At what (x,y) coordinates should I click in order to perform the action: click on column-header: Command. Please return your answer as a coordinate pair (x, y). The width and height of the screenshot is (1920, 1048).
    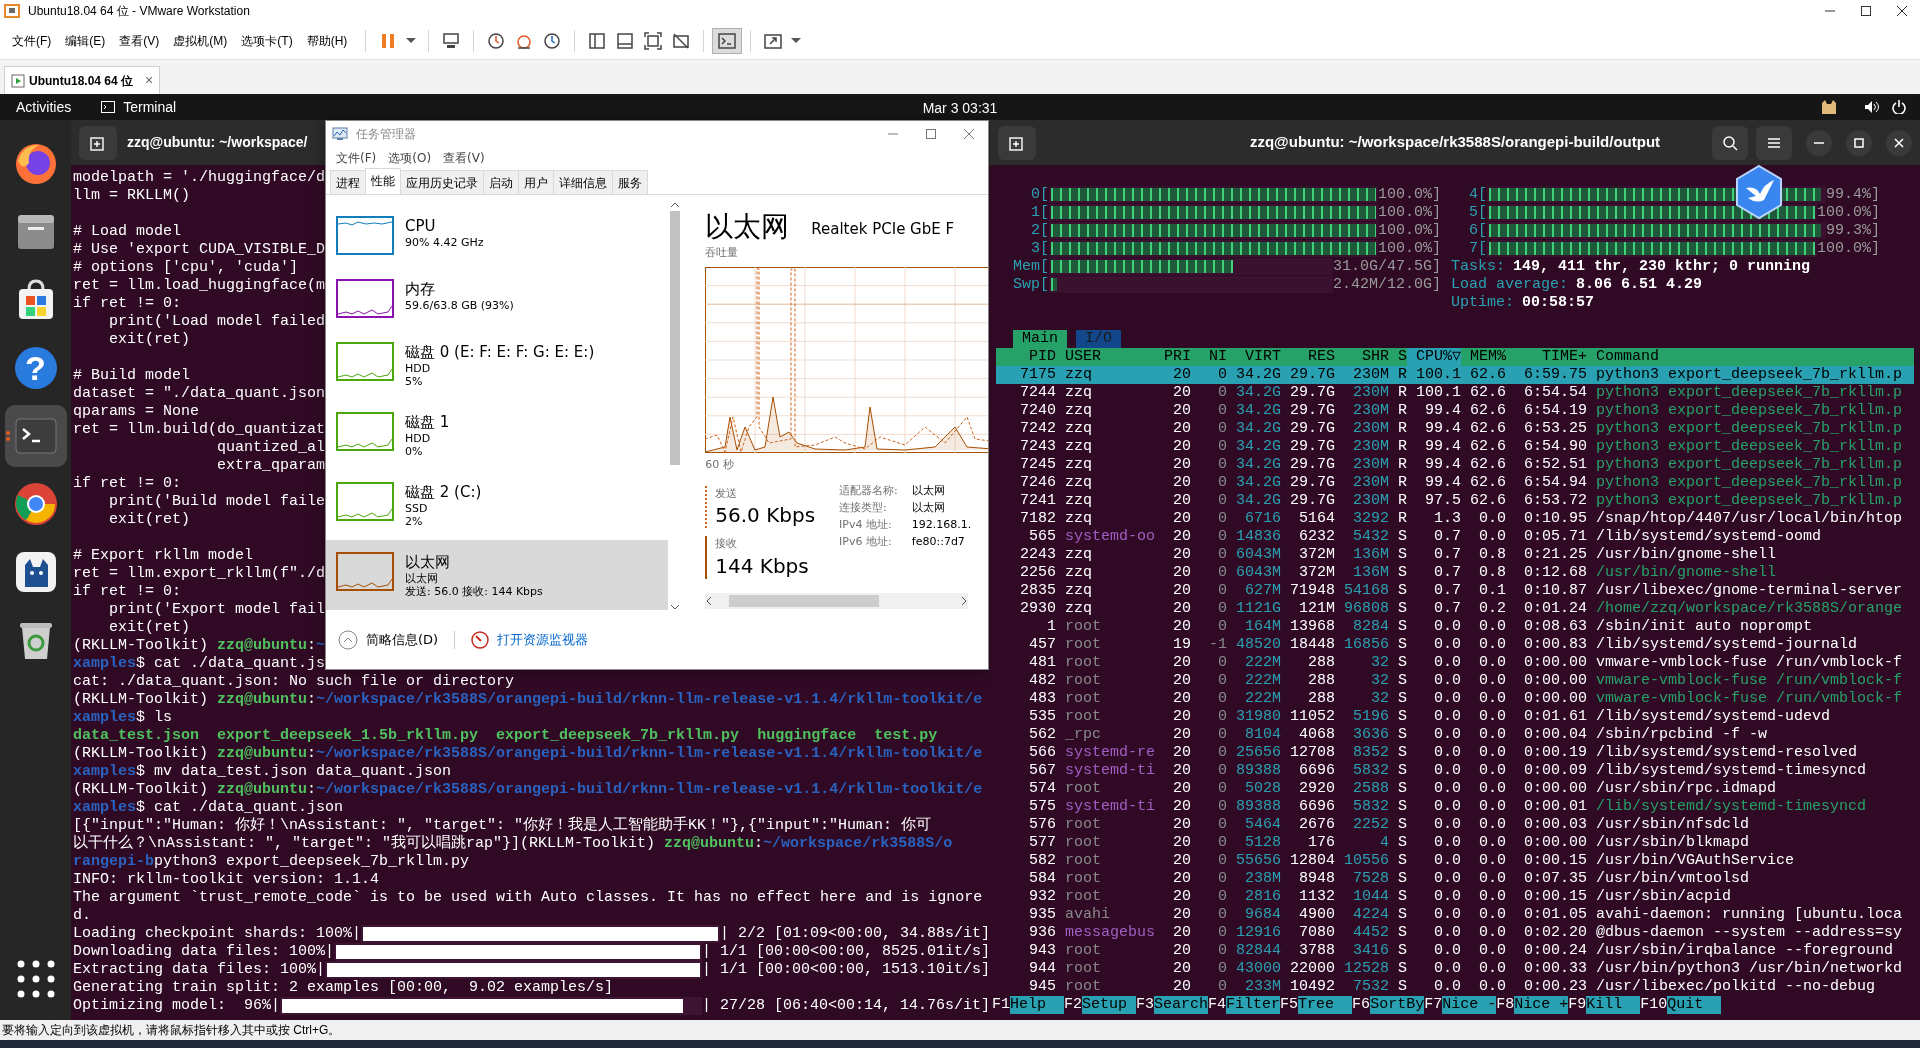
    Looking at the image, I should click on (1750, 357).